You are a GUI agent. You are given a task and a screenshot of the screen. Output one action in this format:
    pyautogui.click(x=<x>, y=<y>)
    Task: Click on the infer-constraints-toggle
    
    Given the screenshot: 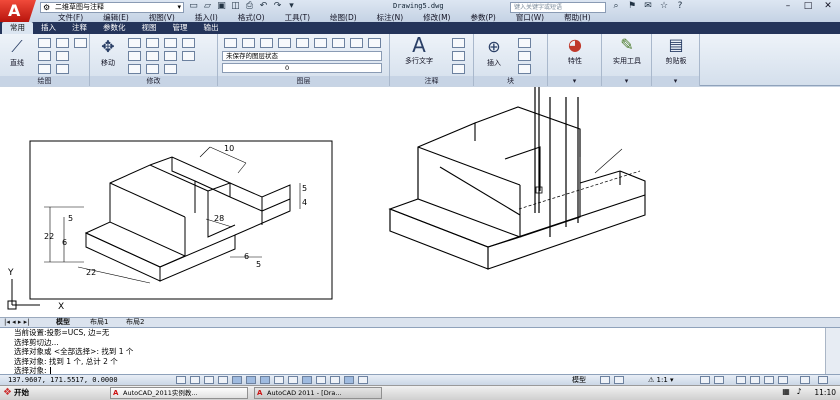 What is the action you would take?
    pyautogui.click(x=181, y=380)
    